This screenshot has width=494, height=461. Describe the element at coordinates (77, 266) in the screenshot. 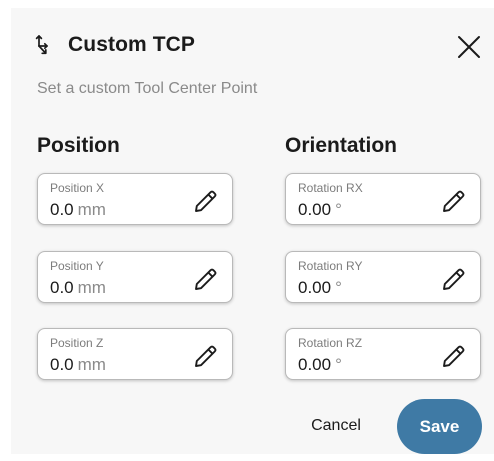

I see `field-label: Position Y` at that location.